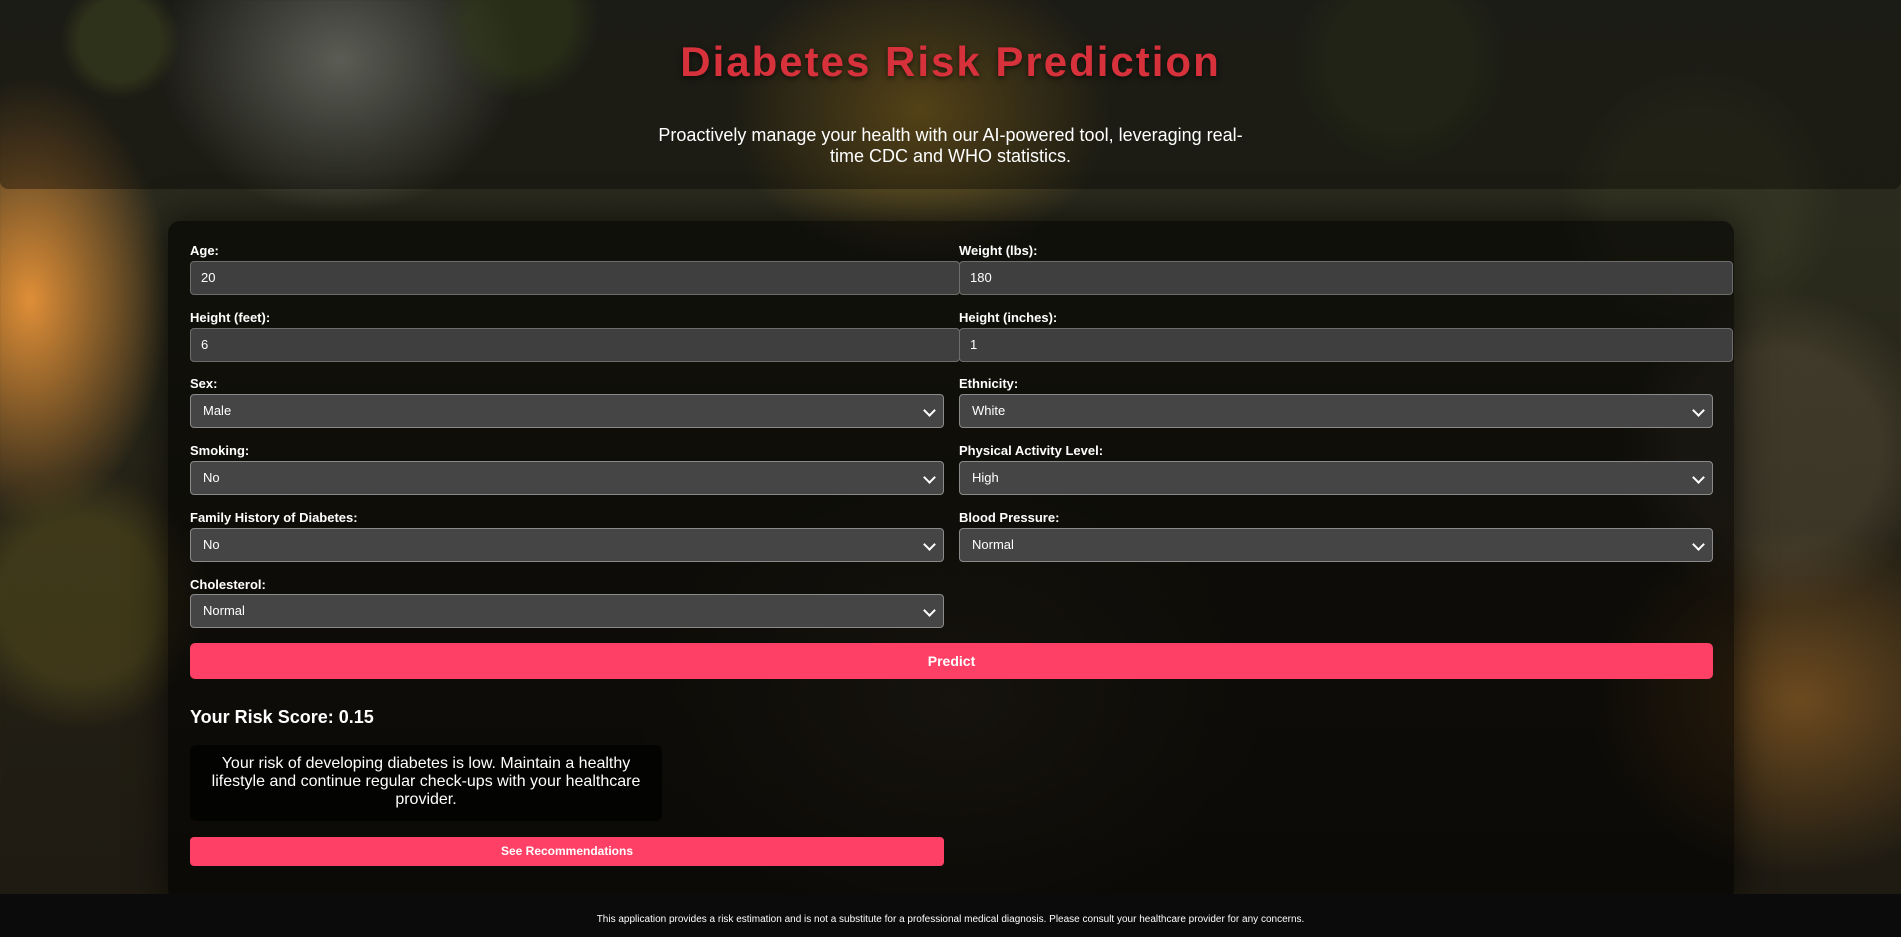 The width and height of the screenshot is (1901, 937). I want to click on height-feet-label: Height (feet):, so click(230, 317).